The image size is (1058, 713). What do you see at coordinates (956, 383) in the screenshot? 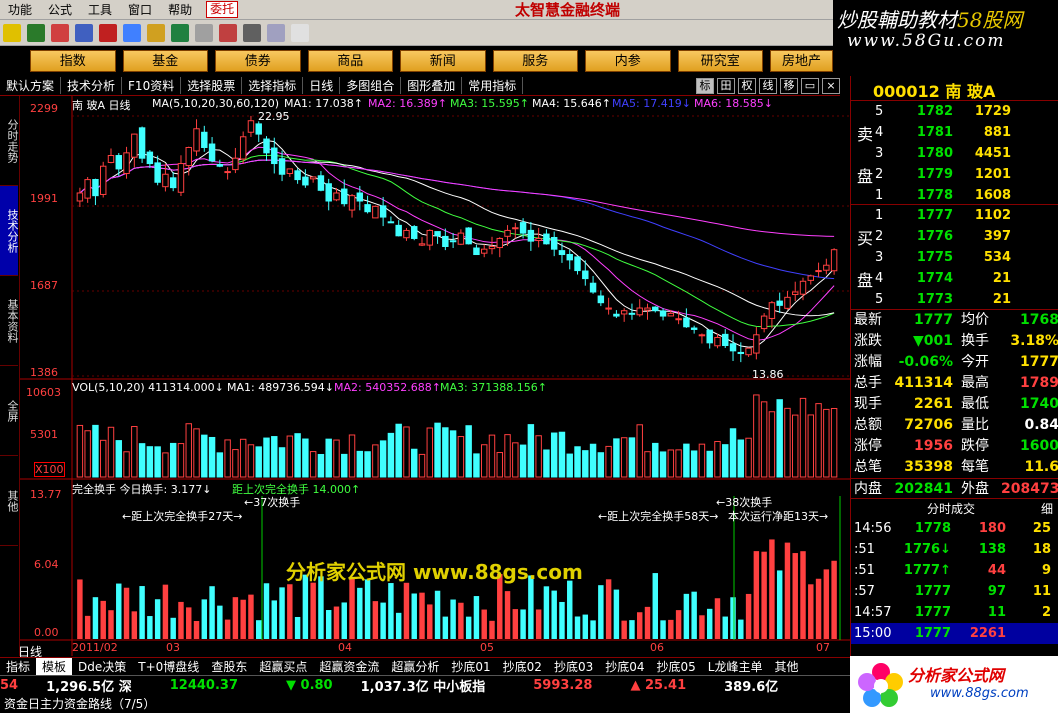
I see `stat-row: 总手 411314 最高 1789` at bounding box center [956, 383].